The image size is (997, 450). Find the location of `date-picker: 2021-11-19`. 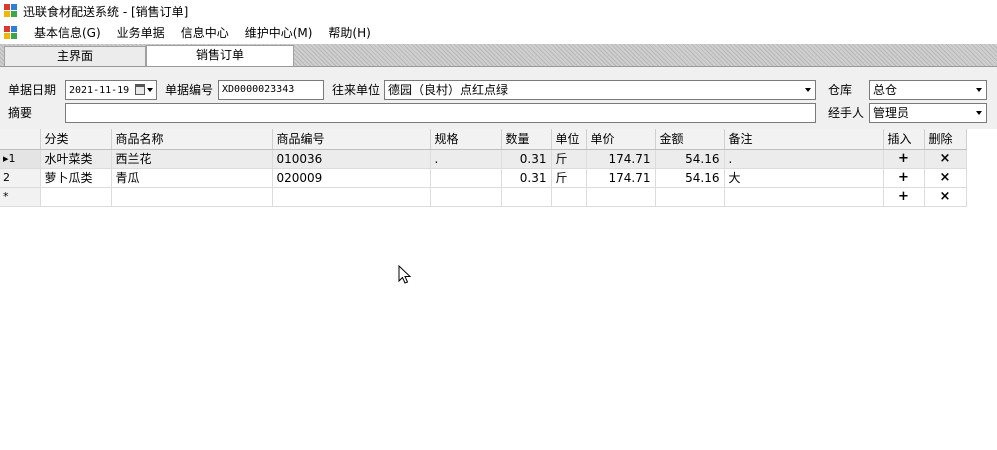

date-picker: 2021-11-19 is located at coordinates (111, 90).